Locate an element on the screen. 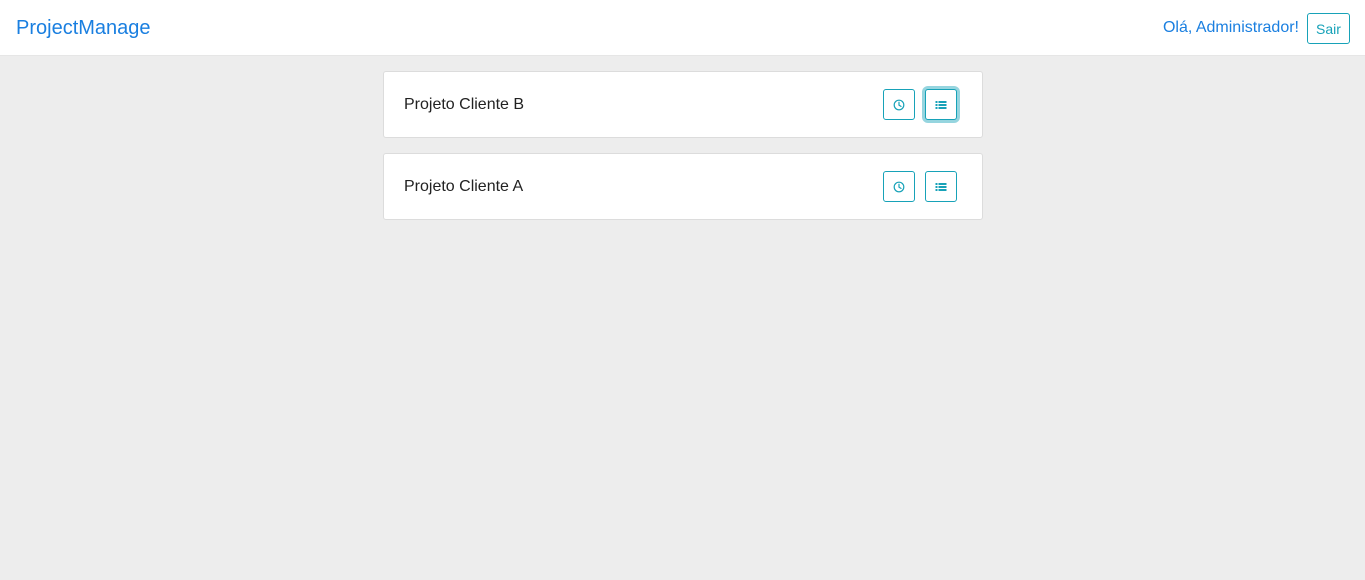  project-card: Projeto Cliente B is located at coordinates (683, 104).